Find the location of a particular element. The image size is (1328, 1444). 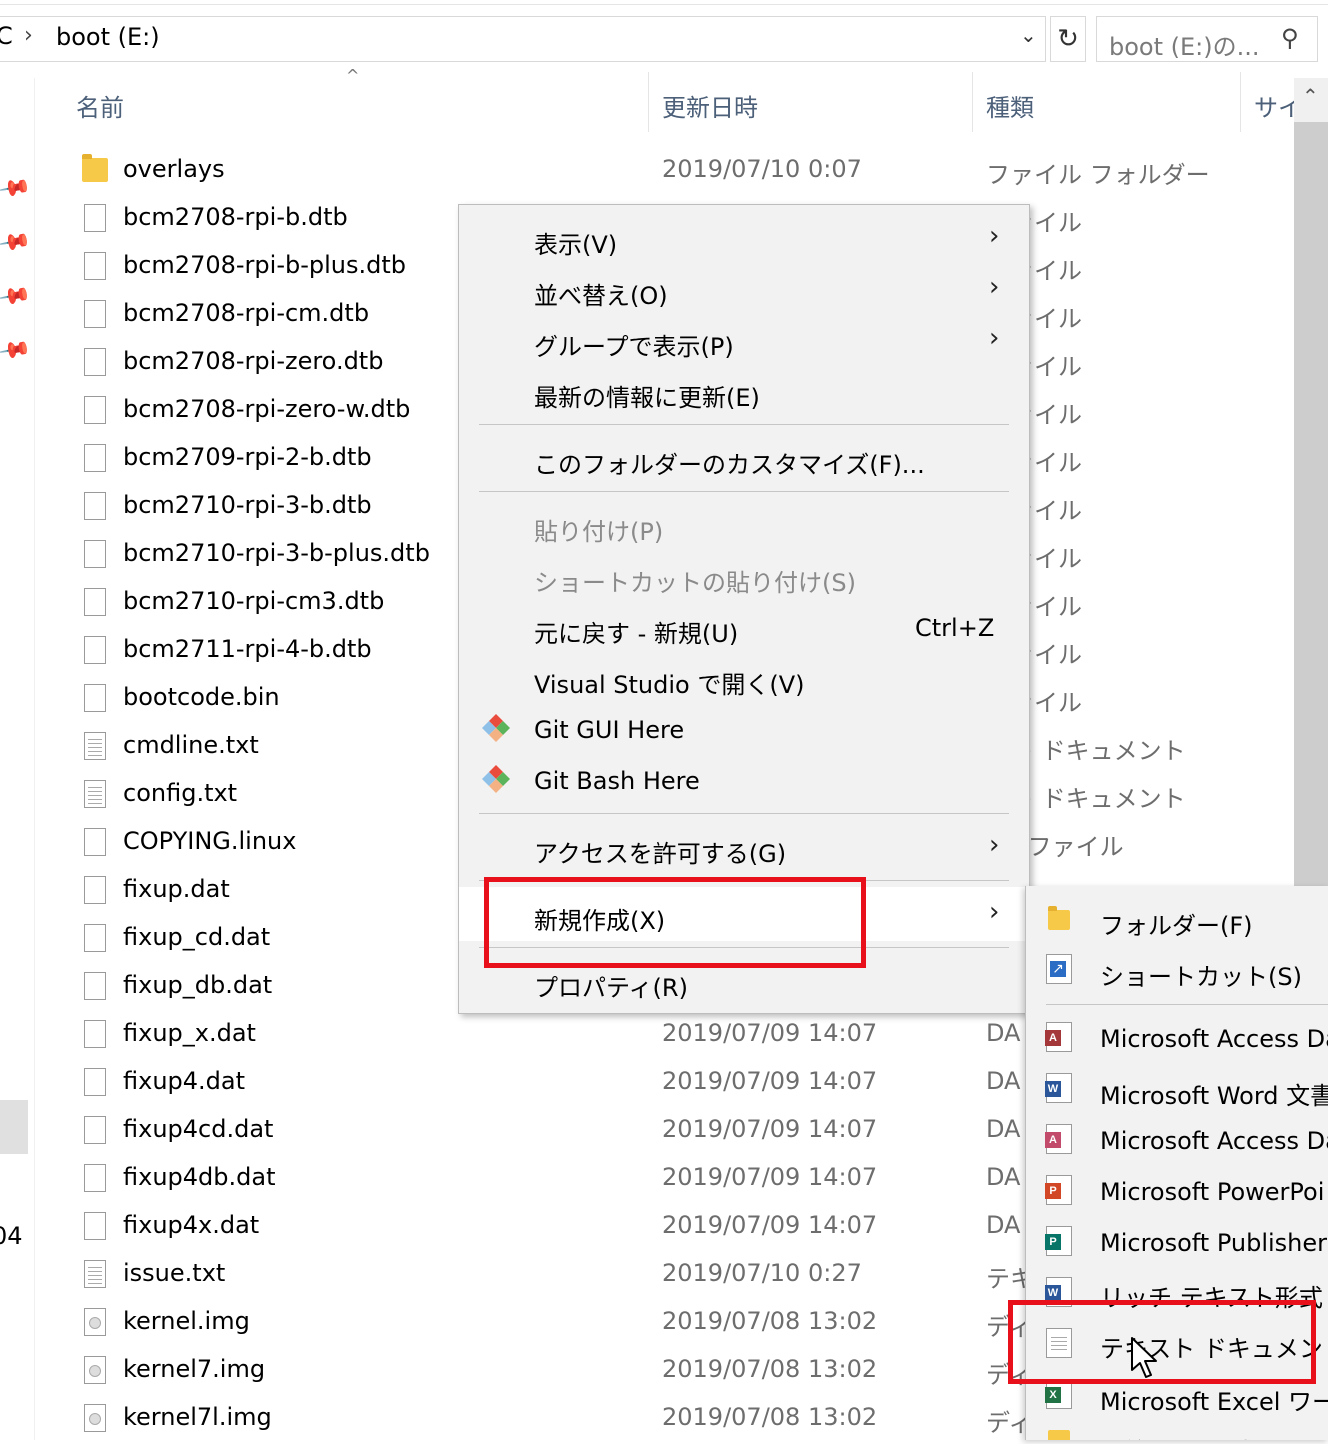

breadcrumb-chevron-icon: › is located at coordinates (28, 35).